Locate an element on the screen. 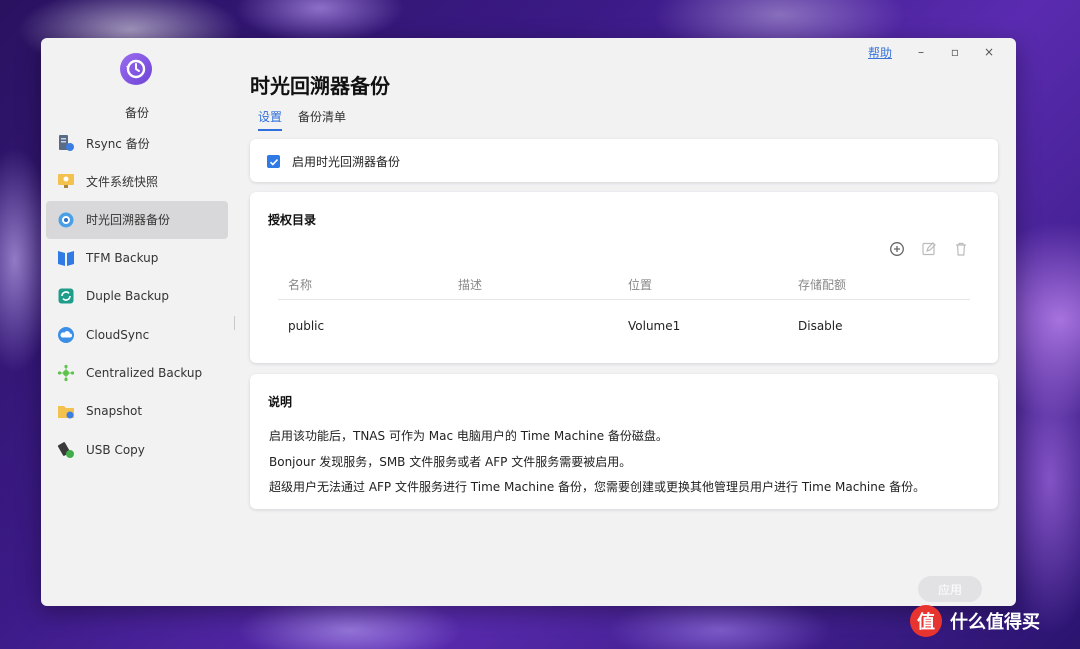 This screenshot has width=1080, height=649. app-name: 备份 is located at coordinates (136, 113).